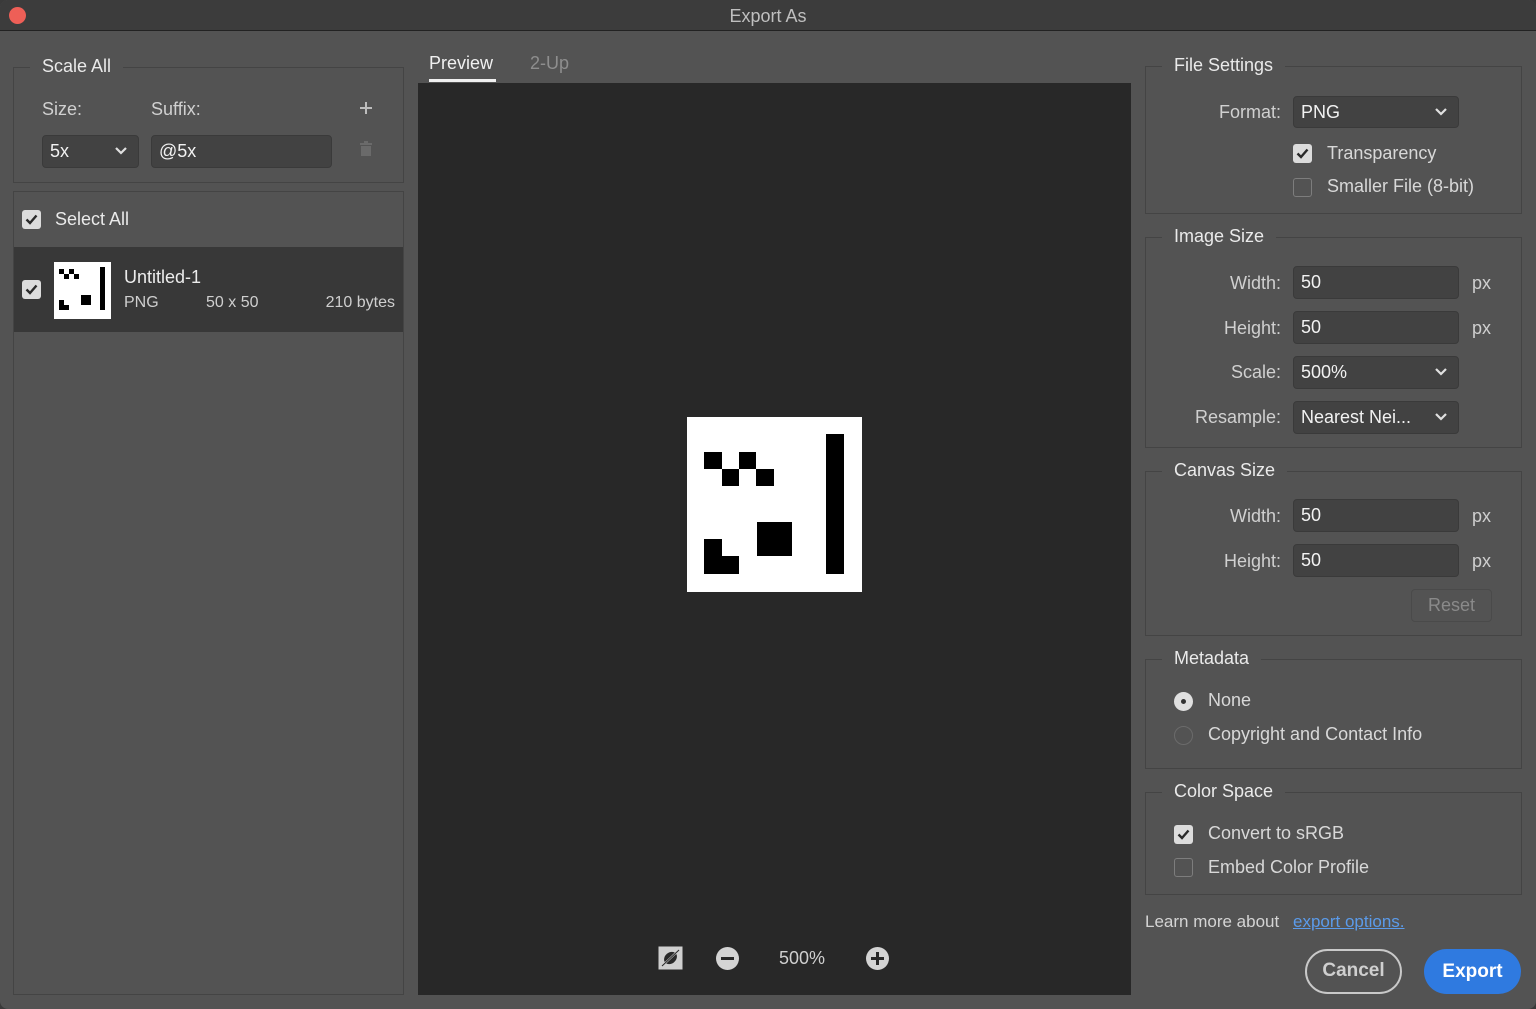 Image resolution: width=1536 pixels, height=1009 pixels. Describe the element at coordinates (1376, 560) in the screenshot. I see `canvas-height-input: 50` at that location.